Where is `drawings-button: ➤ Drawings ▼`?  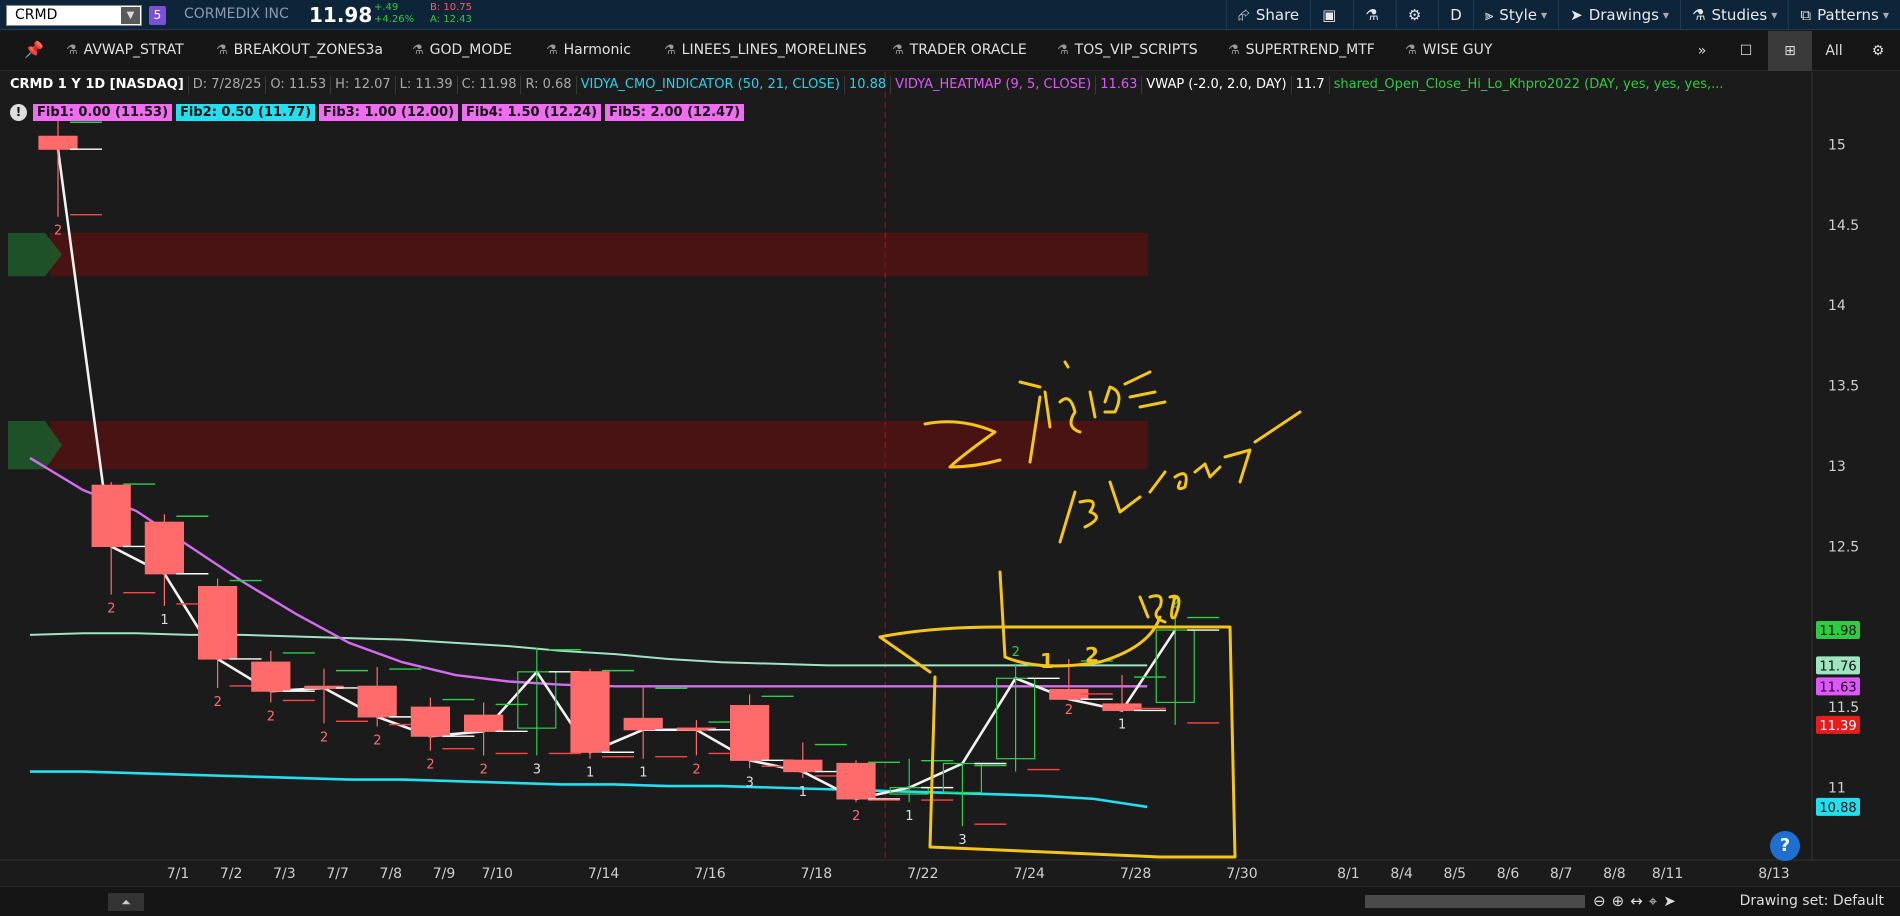 drawings-button: ➤ Drawings ▼ is located at coordinates (1619, 15).